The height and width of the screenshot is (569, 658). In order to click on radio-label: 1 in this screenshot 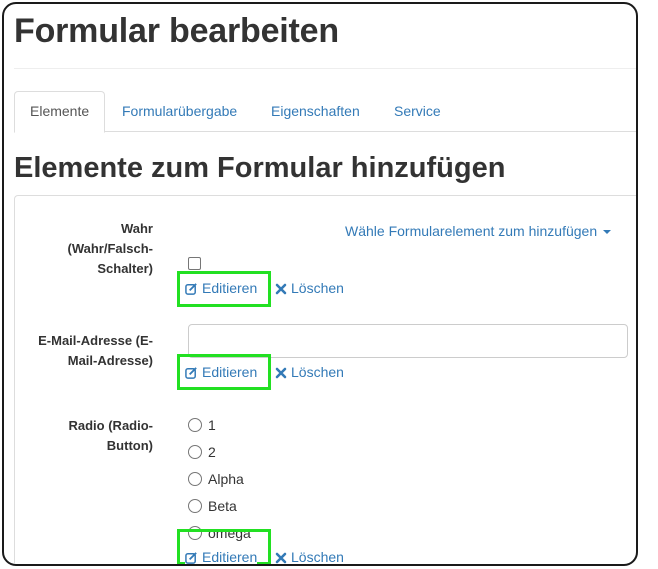, I will do `click(212, 425)`.